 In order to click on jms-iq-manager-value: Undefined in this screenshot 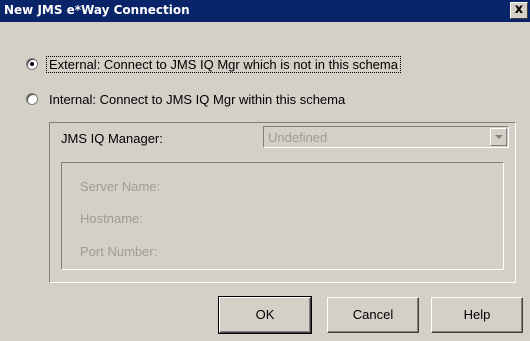, I will do `click(298, 137)`.